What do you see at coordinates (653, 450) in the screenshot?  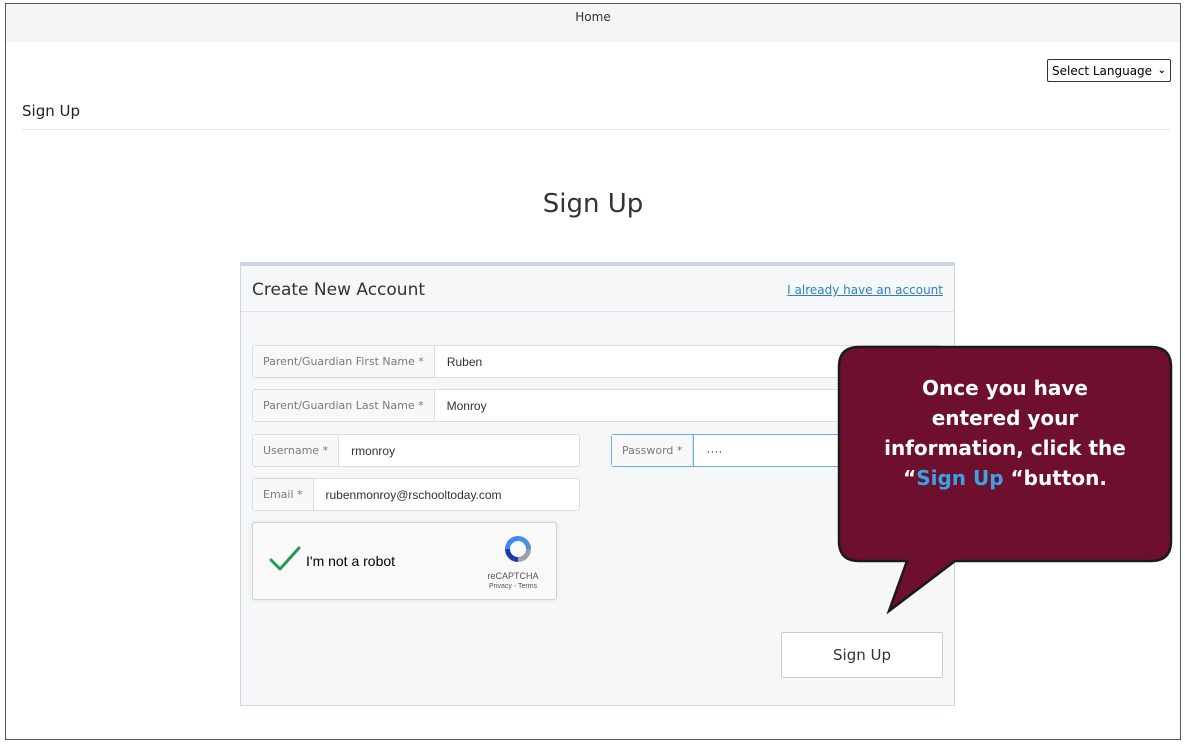 I see `password-label: Password *` at bounding box center [653, 450].